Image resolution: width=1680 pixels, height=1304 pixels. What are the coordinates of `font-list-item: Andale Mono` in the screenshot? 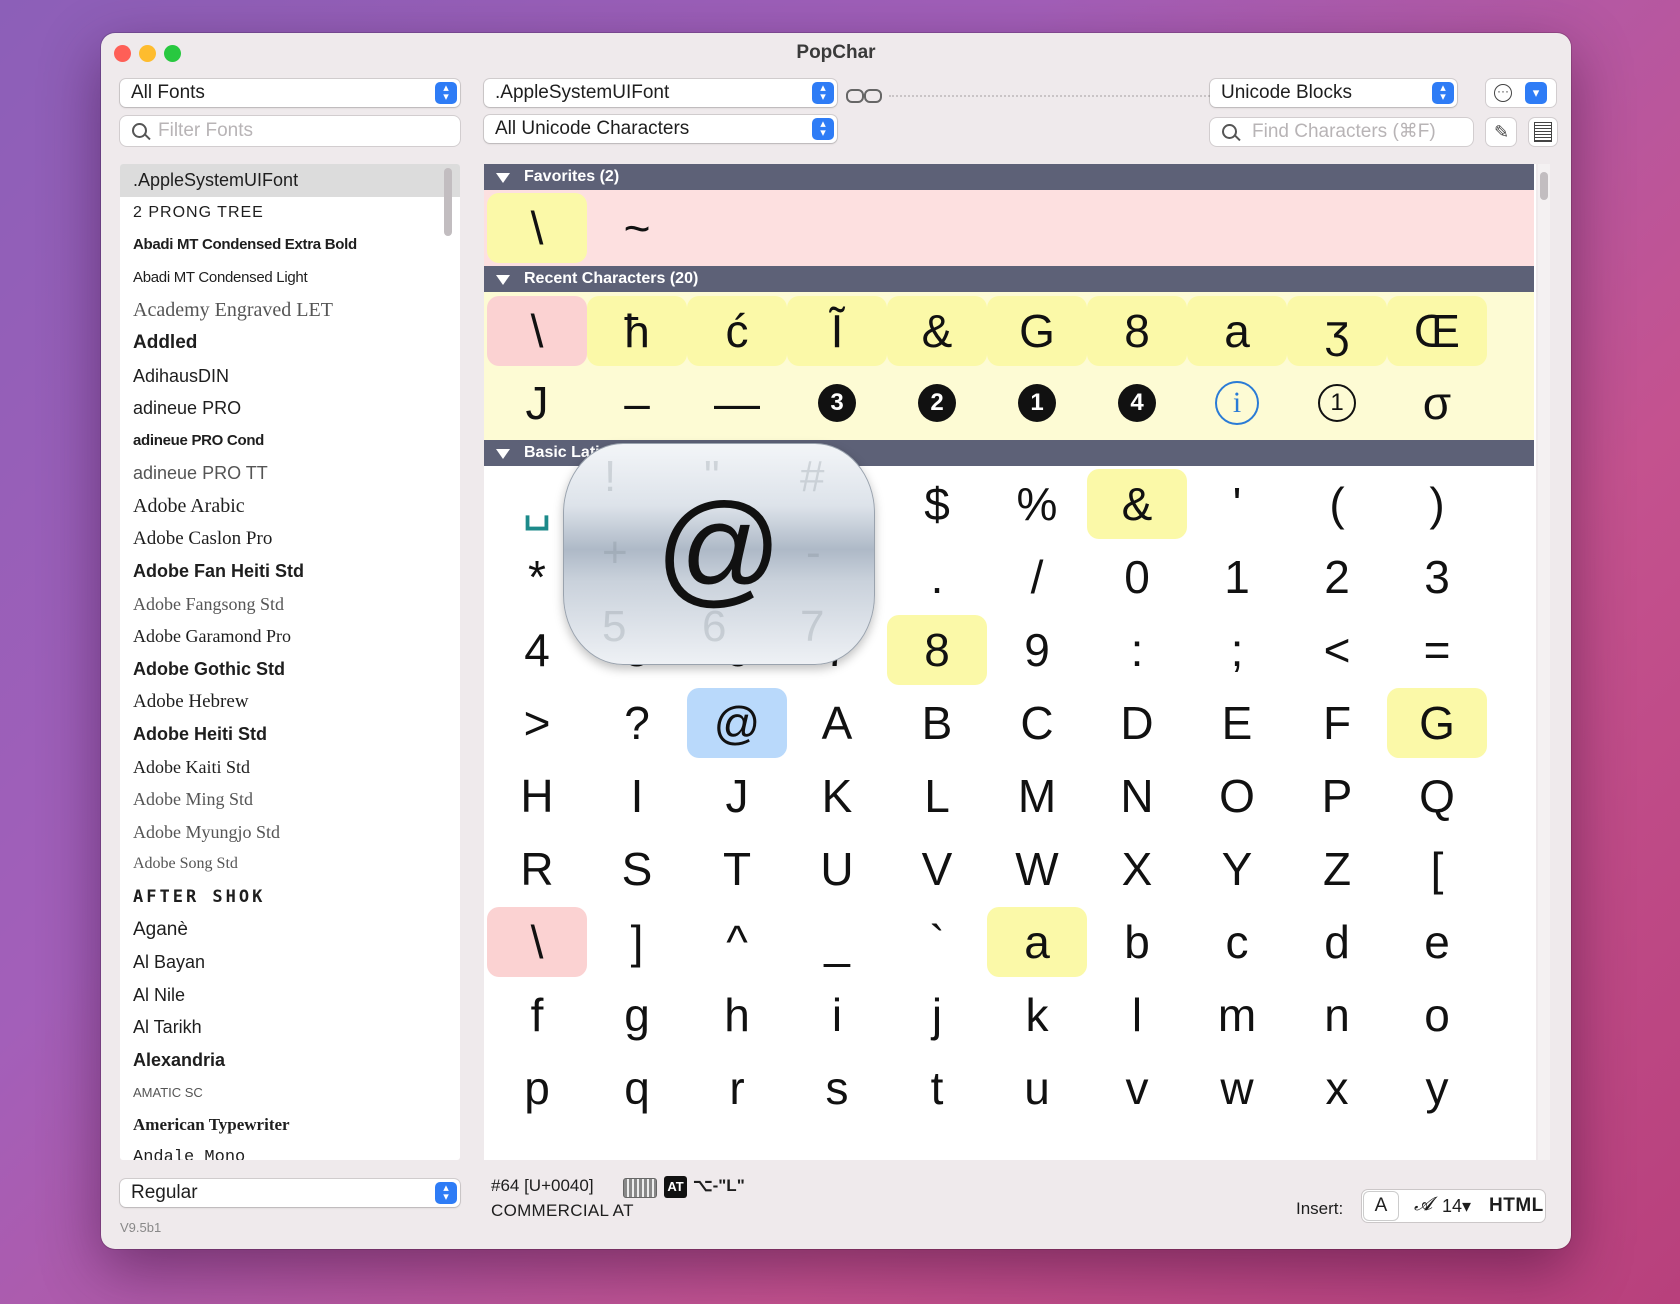 It's located at (290, 1151).